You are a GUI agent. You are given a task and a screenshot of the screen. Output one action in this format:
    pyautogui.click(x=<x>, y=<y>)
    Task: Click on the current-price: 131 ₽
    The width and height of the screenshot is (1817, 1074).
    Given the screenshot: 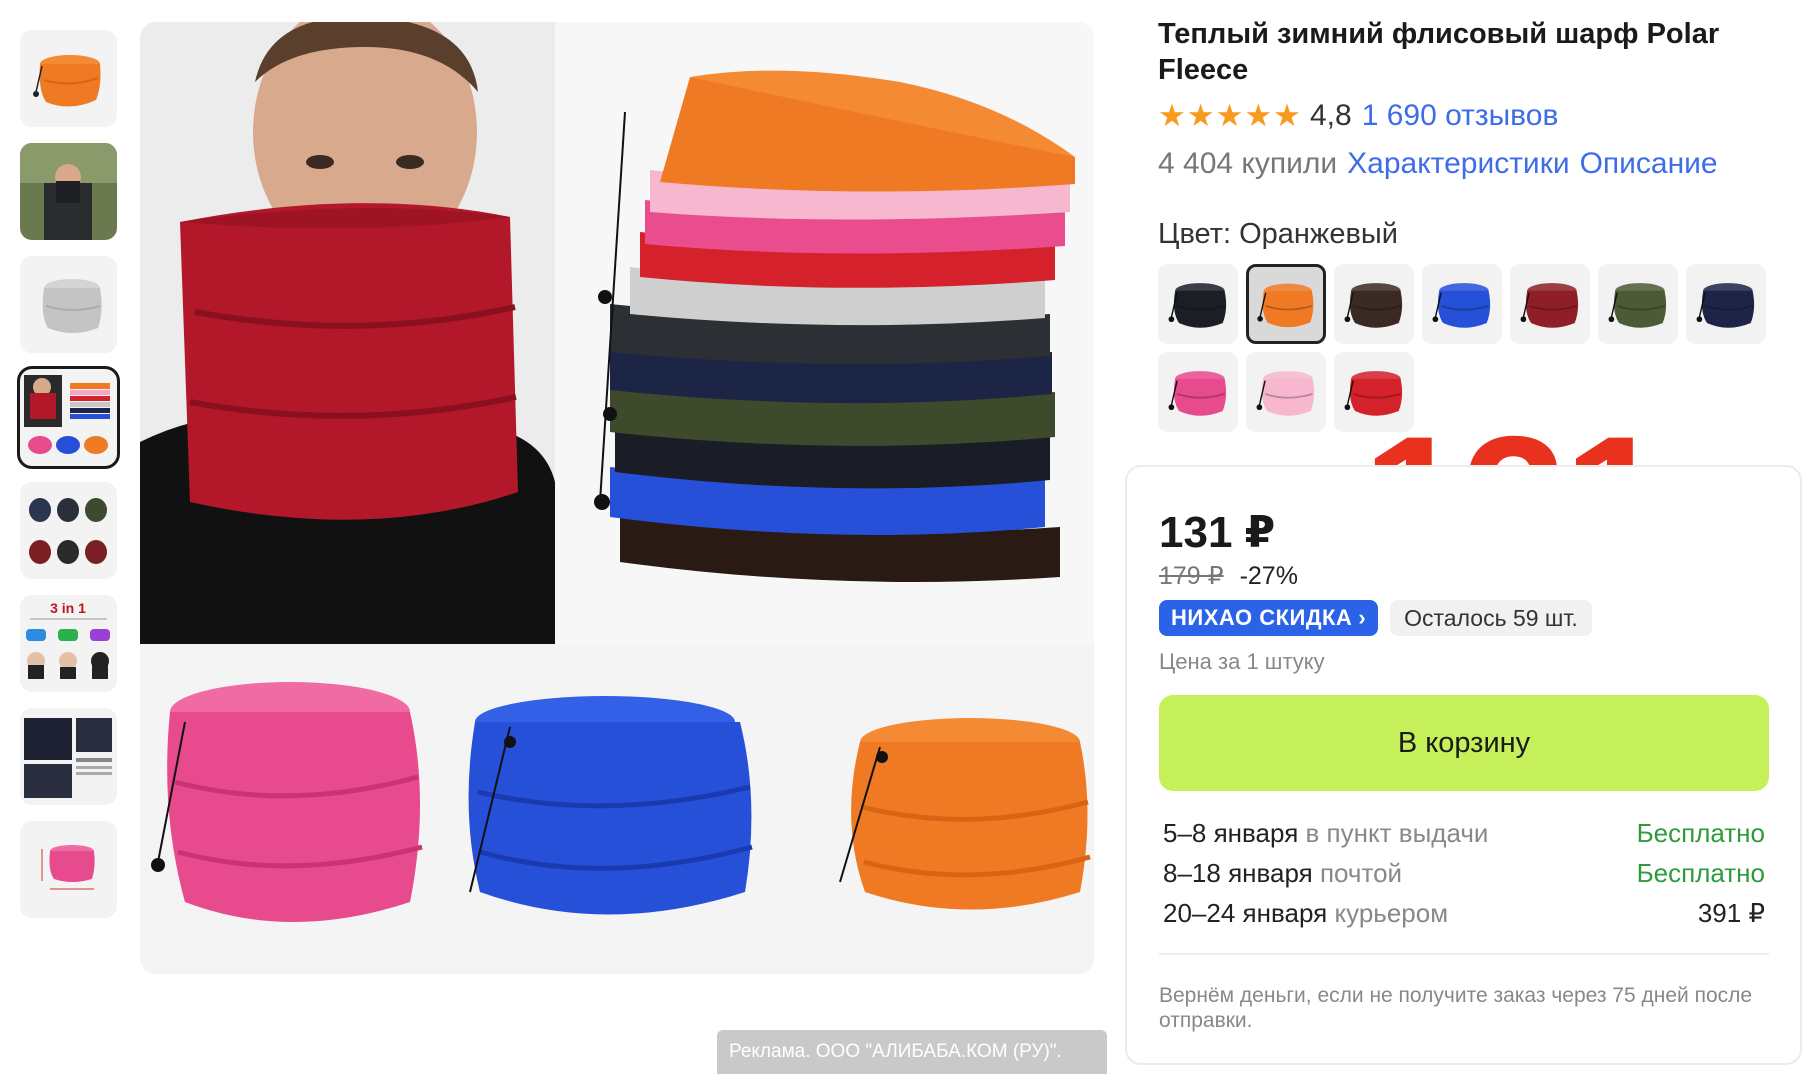 What is the action you would take?
    pyautogui.click(x=1217, y=532)
    